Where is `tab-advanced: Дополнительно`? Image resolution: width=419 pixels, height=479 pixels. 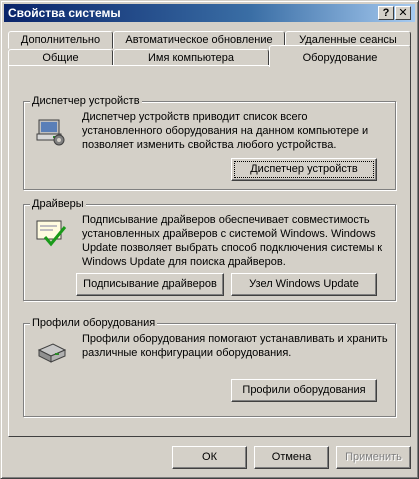 tab-advanced: Дополнительно is located at coordinates (60, 40).